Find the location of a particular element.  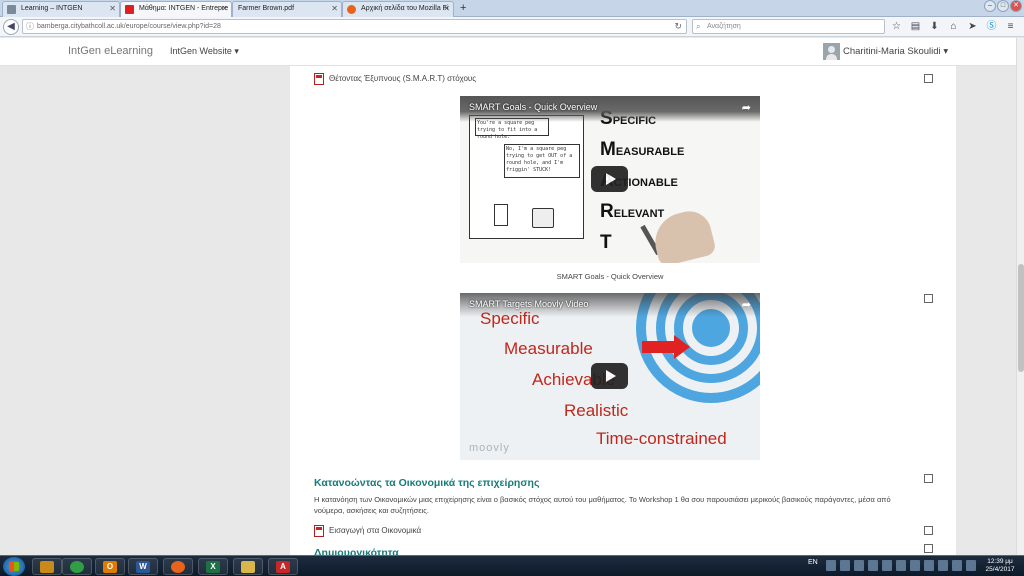

excel-icon: X is located at coordinates (213, 567).